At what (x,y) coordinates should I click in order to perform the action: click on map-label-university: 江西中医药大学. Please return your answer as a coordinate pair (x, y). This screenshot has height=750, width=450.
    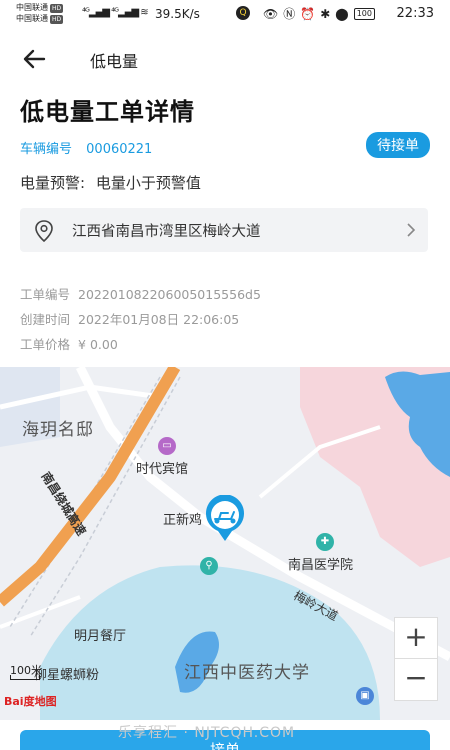
    Looking at the image, I should click on (247, 673).